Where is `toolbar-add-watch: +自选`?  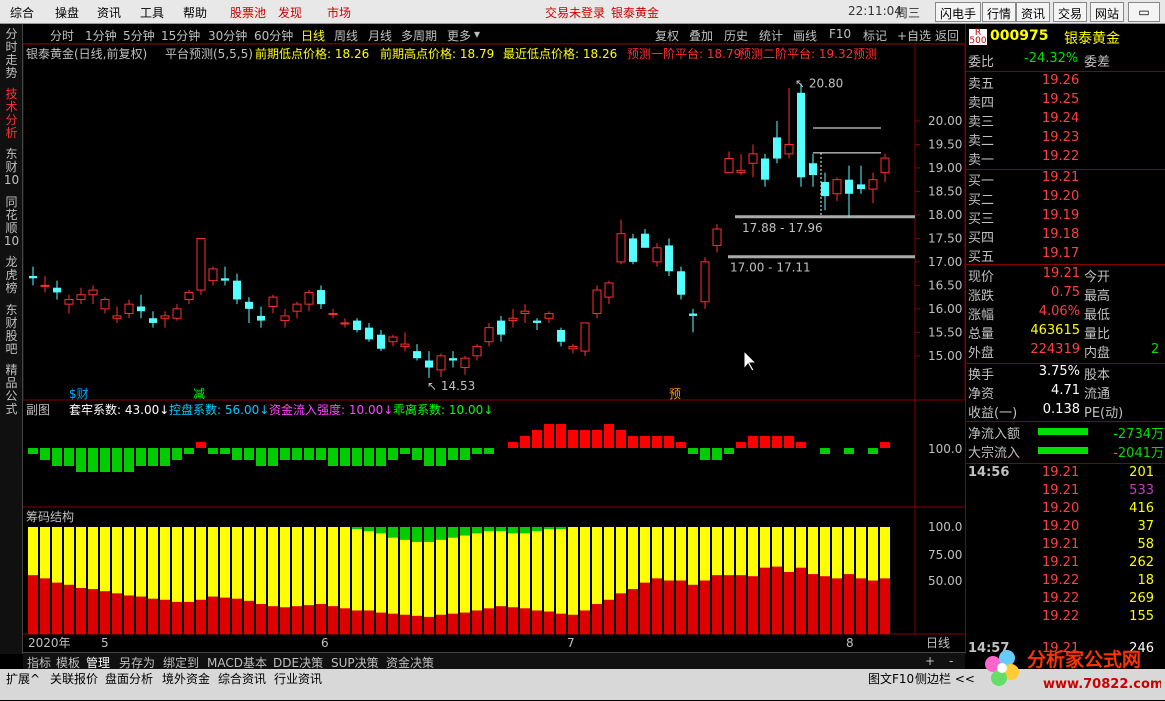 toolbar-add-watch: +自选 is located at coordinates (914, 35).